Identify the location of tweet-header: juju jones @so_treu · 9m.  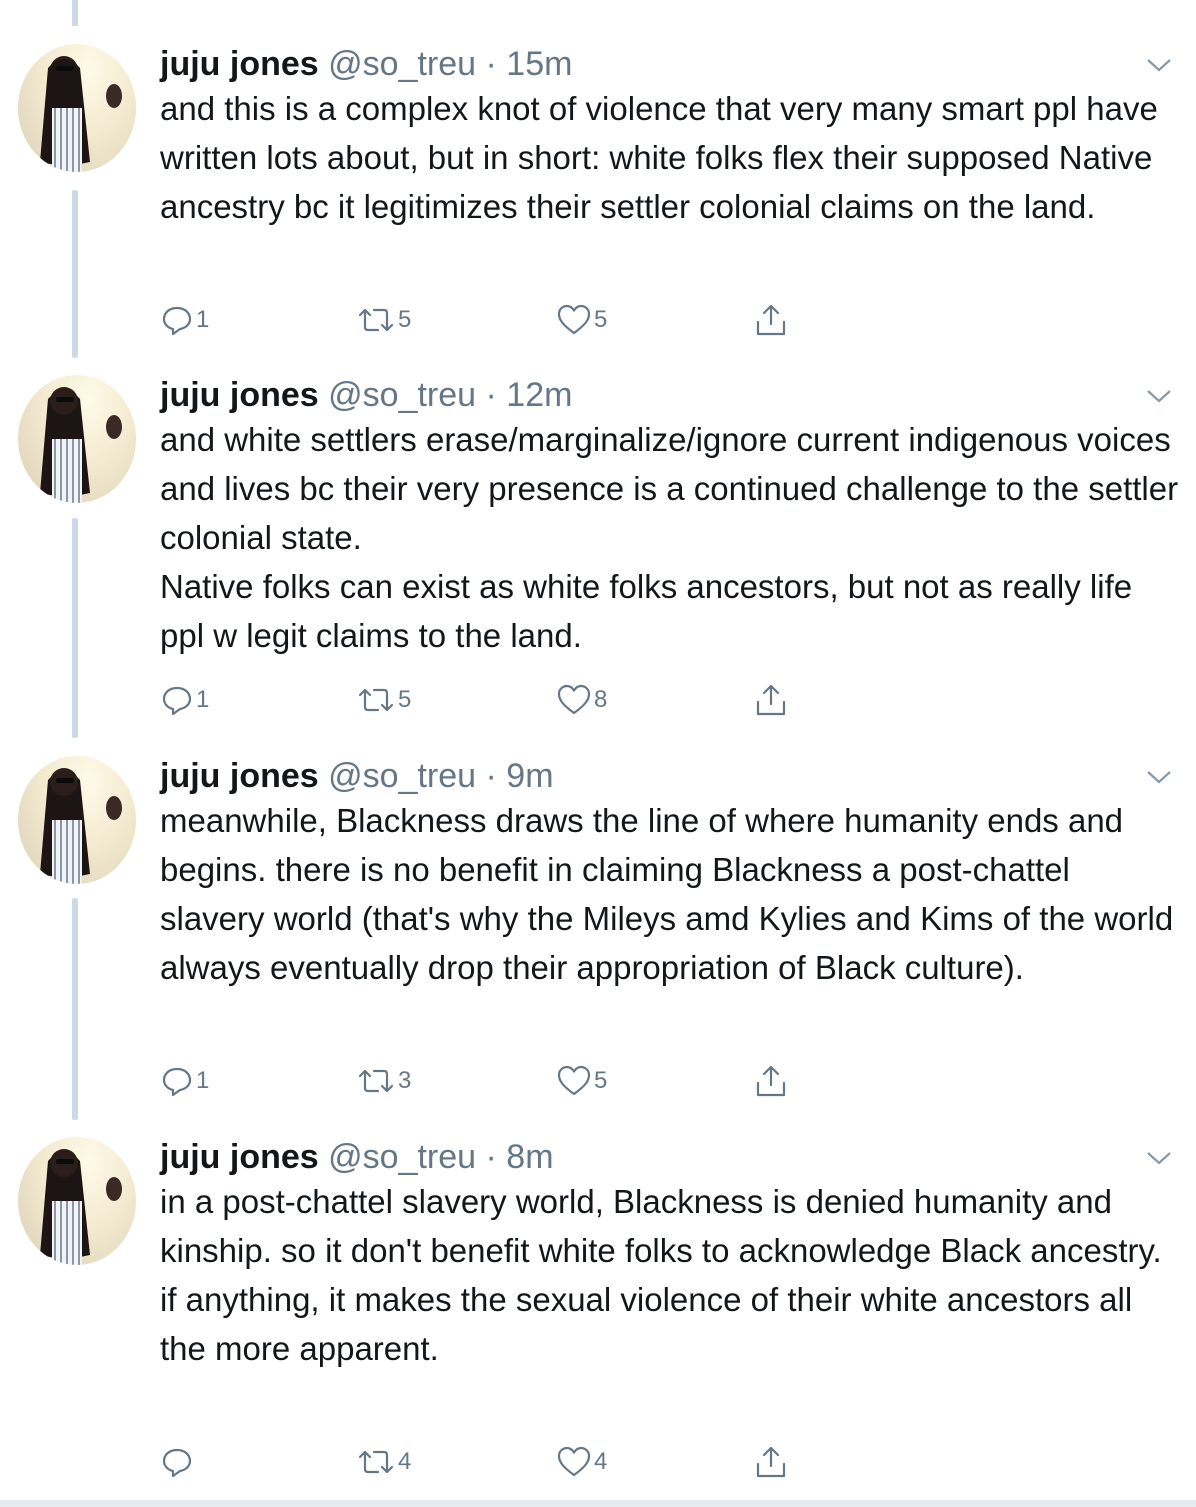
(357, 776).